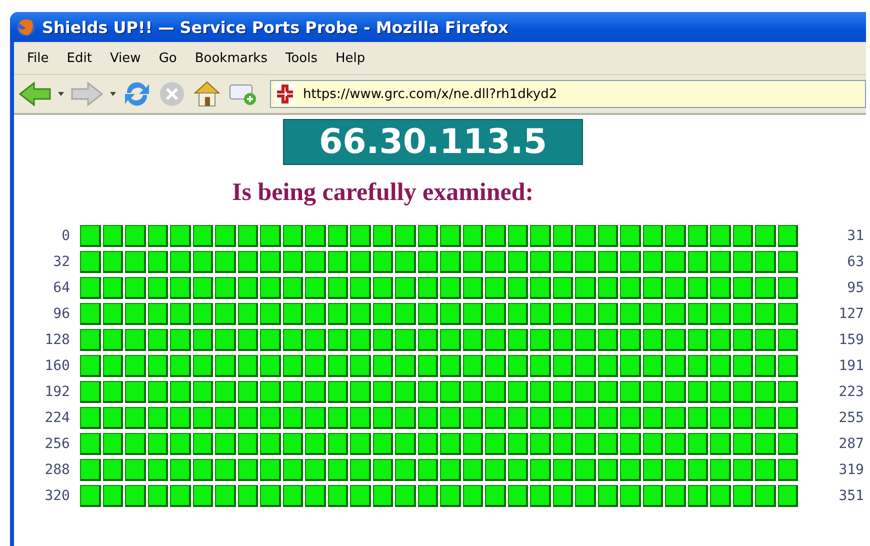  Describe the element at coordinates (26, 27) in the screenshot. I see `browser-logo-icon` at that location.